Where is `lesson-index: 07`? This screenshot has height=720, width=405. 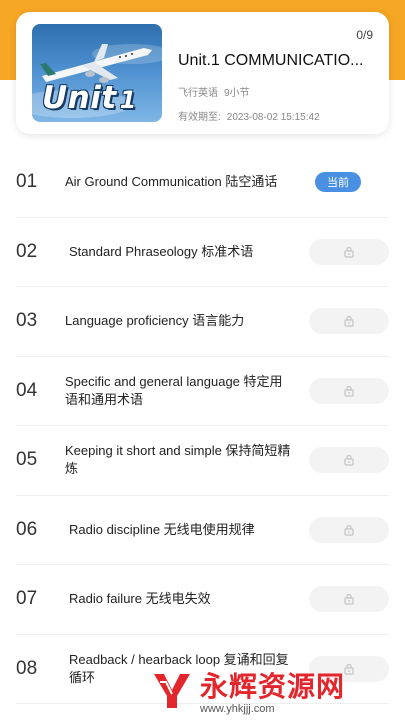
lesson-index: 07 is located at coordinates (27, 599).